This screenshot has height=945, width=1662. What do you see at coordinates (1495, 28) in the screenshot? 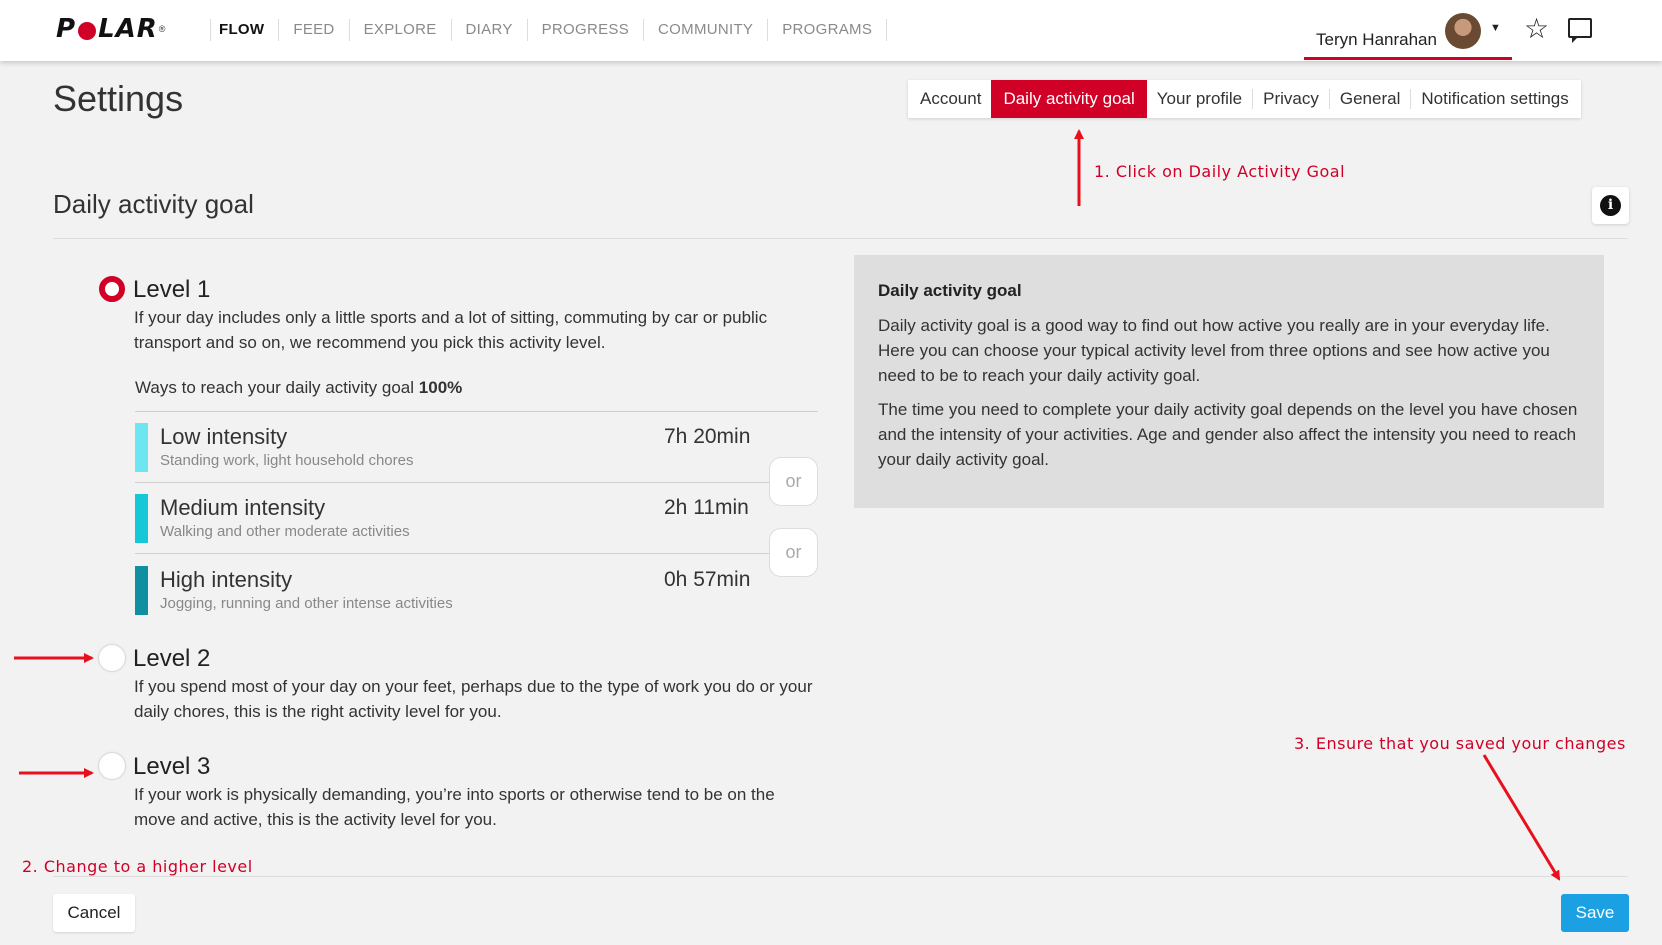
I see `chevron-down-icon: ▼` at bounding box center [1495, 28].